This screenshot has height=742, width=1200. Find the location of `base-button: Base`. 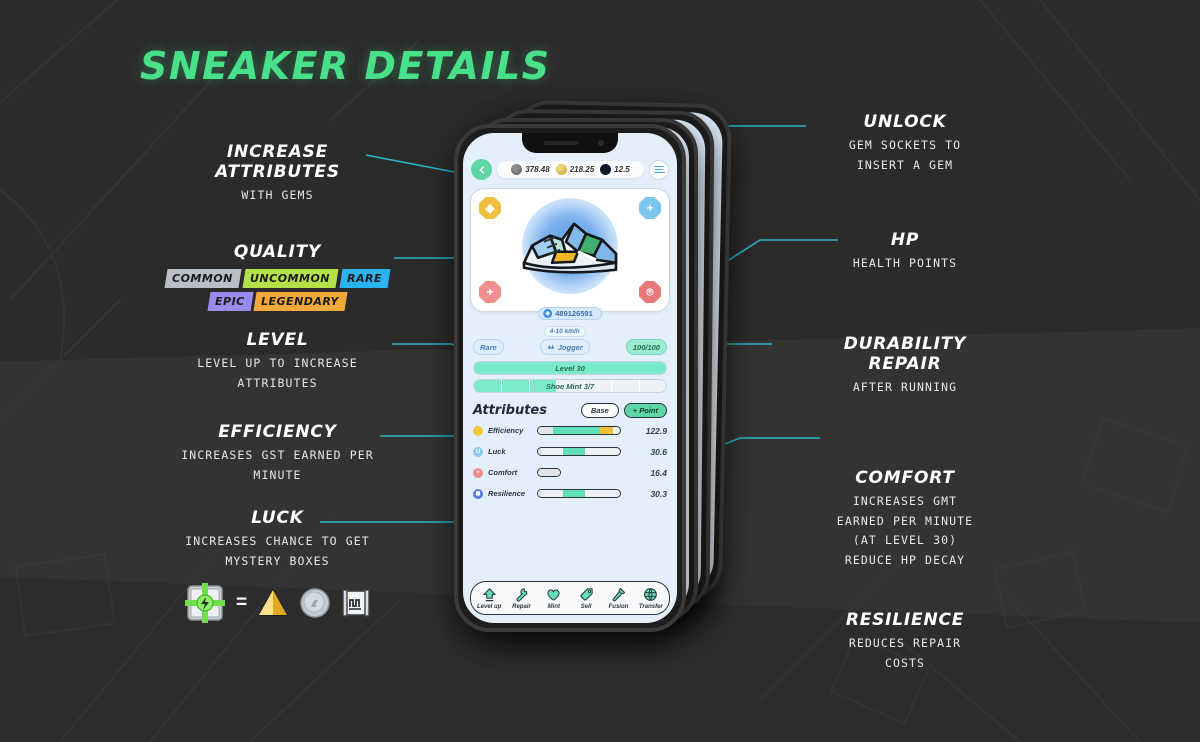

base-button: Base is located at coordinates (599, 410).